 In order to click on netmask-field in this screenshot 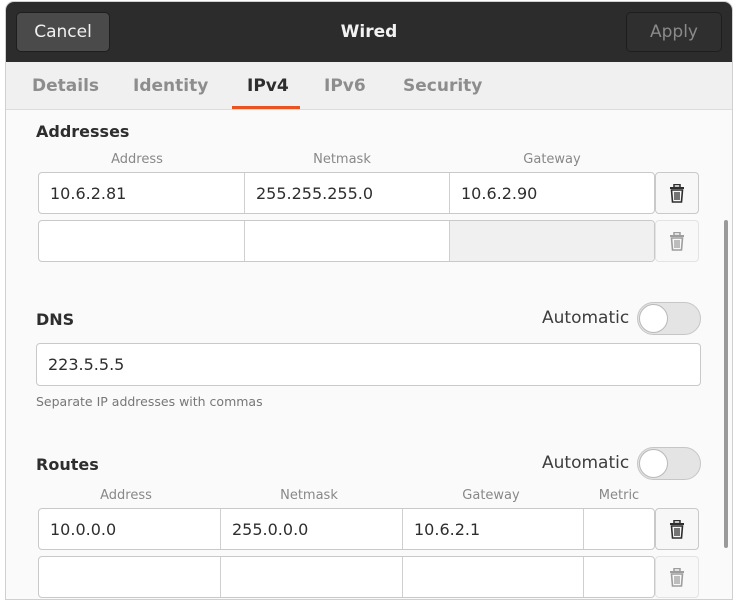, I will do `click(347, 241)`.